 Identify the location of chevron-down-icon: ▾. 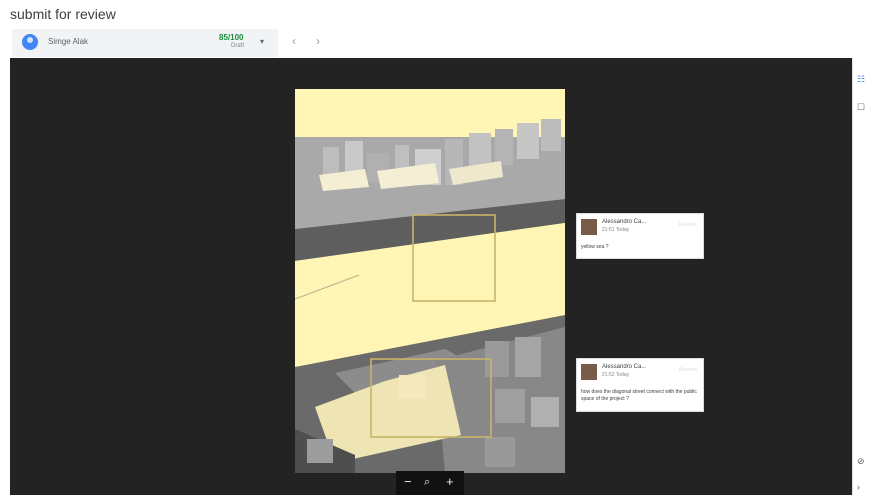
(262, 41).